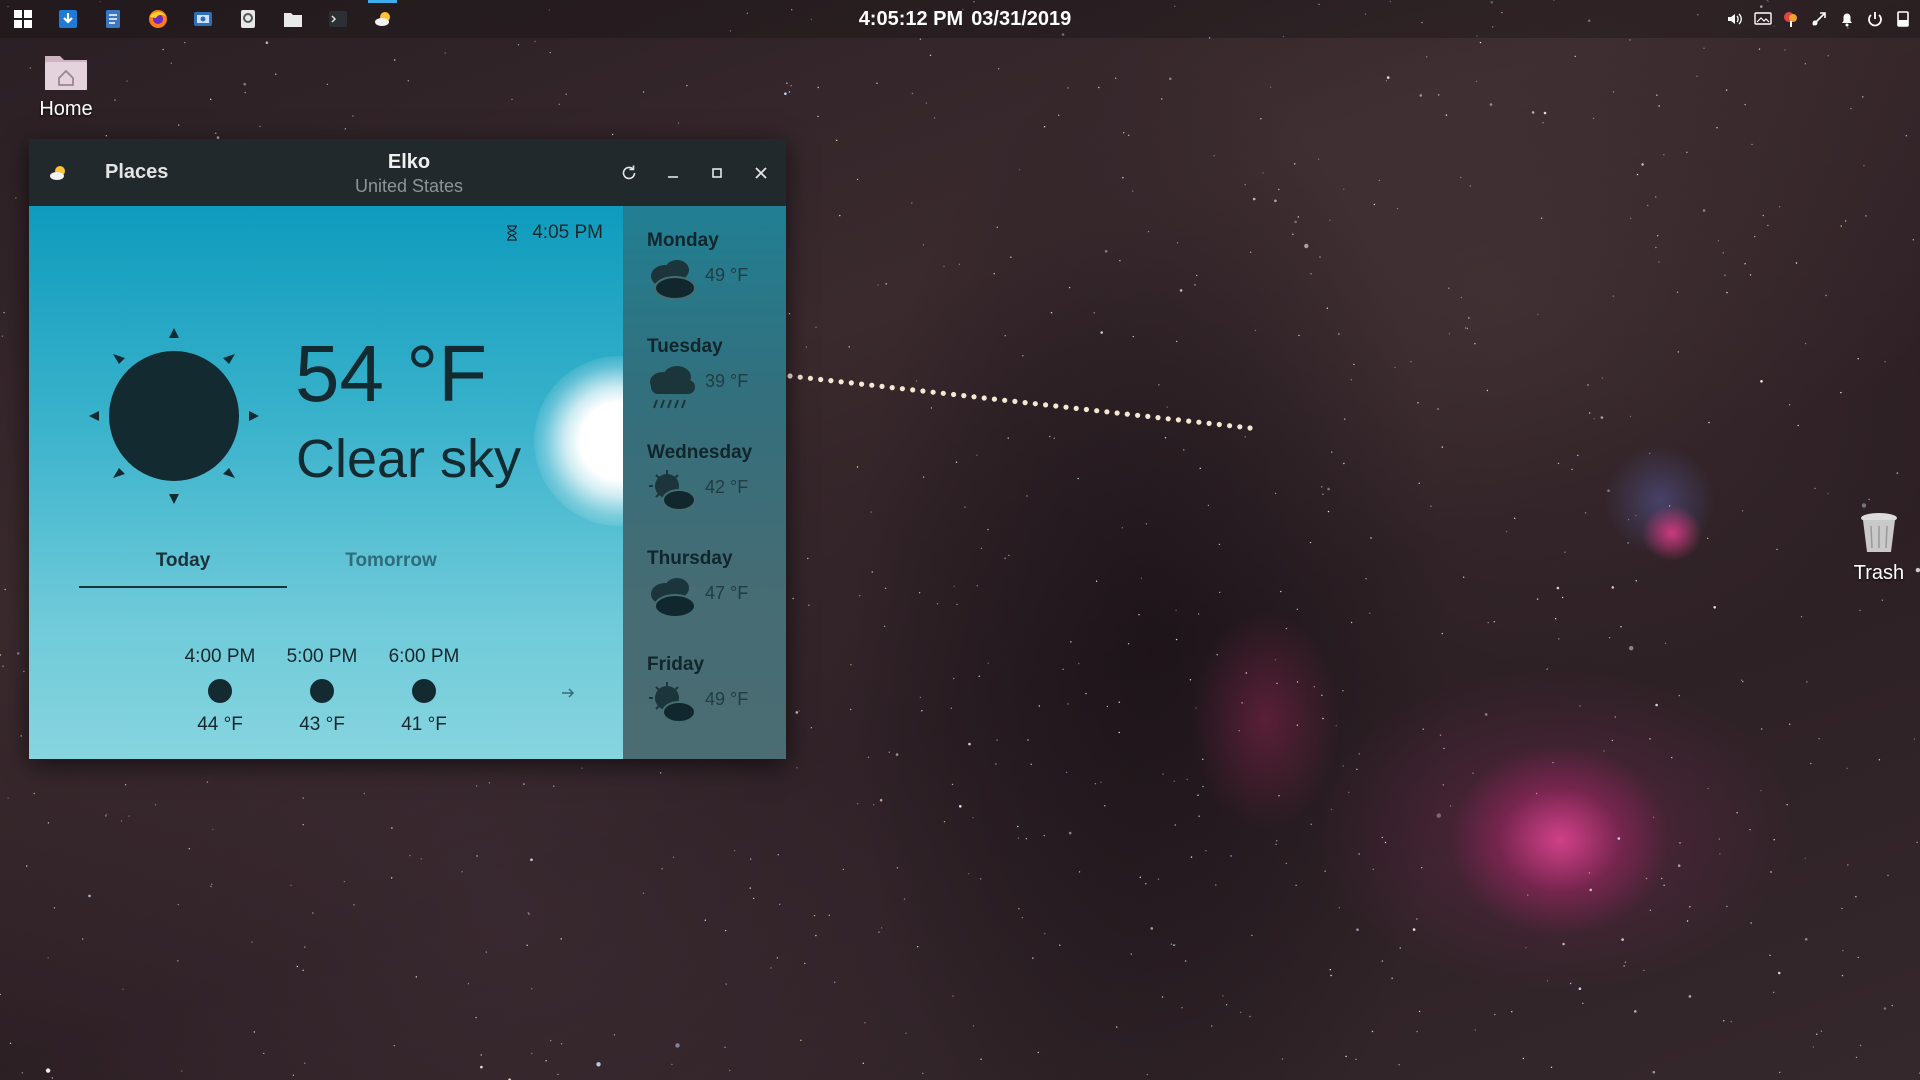 The width and height of the screenshot is (1920, 1080). What do you see at coordinates (716, 280) in the screenshot?
I see `forecast-day: Monday 49 °F` at bounding box center [716, 280].